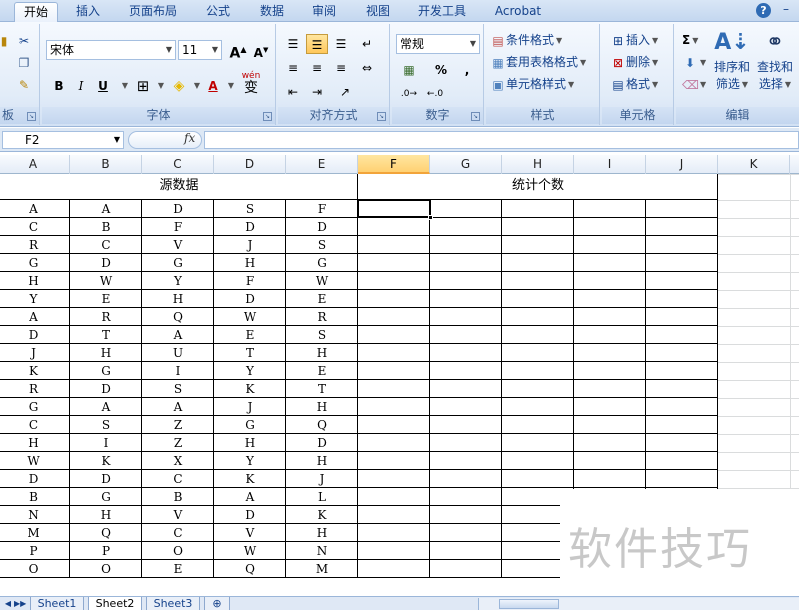 The image size is (799, 610). I want to click on tab-formulas: 公式, so click(218, 12).